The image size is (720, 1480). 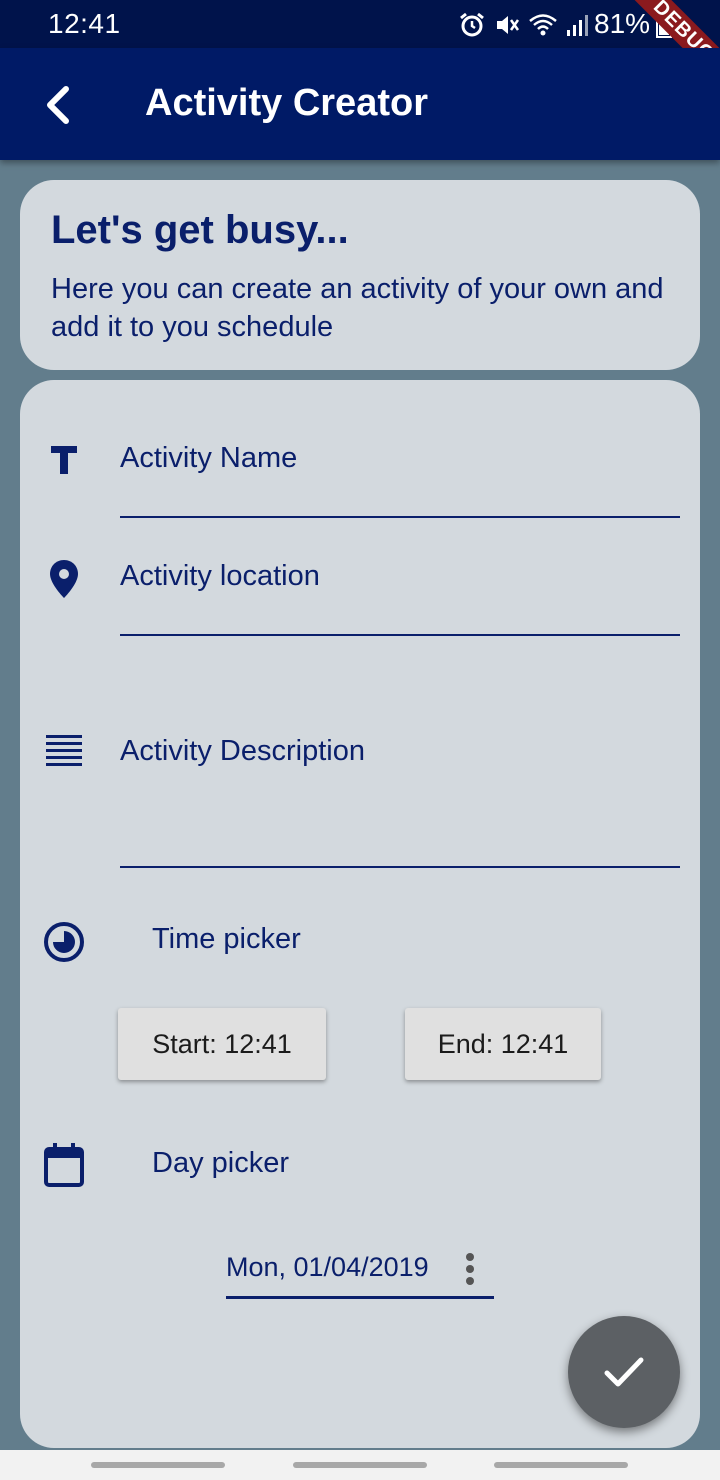 What do you see at coordinates (286, 103) in the screenshot?
I see `page-title: Activity Creator` at bounding box center [286, 103].